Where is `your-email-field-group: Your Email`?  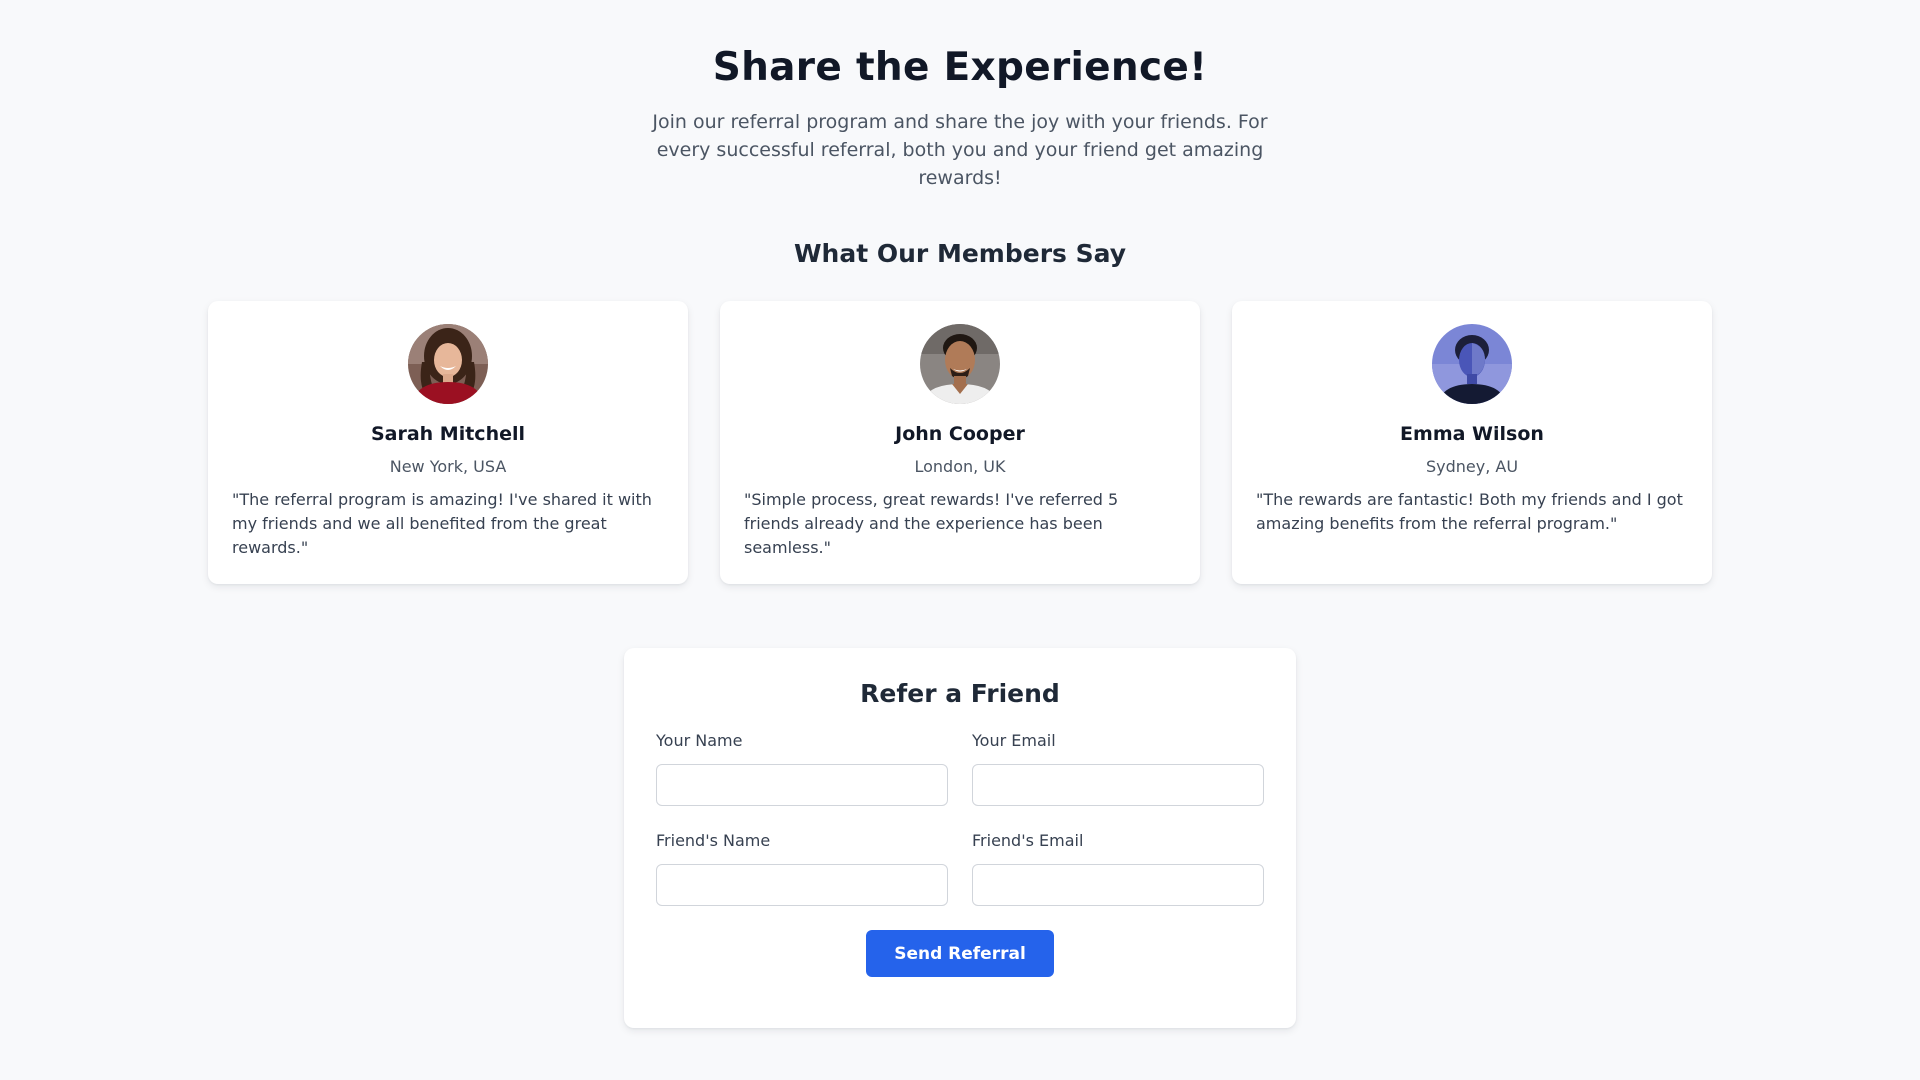
your-email-field-group: Your Email is located at coordinates (1118, 768).